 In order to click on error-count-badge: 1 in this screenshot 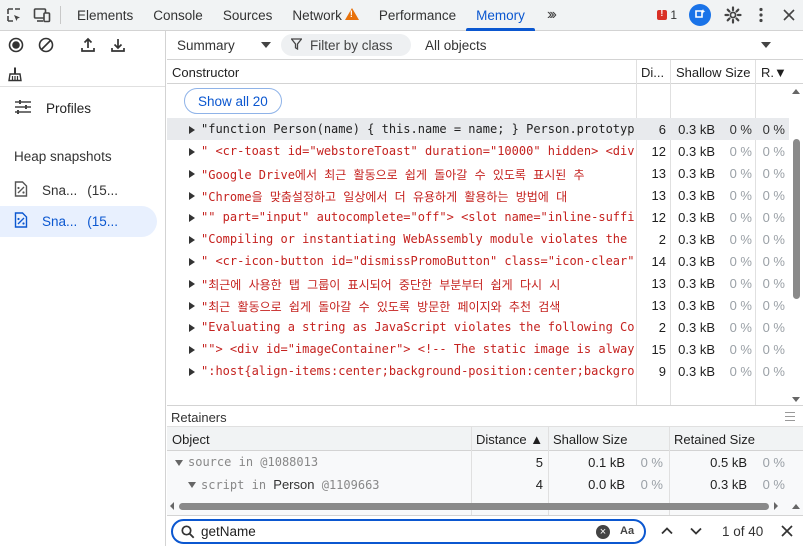, I will do `click(667, 15)`.